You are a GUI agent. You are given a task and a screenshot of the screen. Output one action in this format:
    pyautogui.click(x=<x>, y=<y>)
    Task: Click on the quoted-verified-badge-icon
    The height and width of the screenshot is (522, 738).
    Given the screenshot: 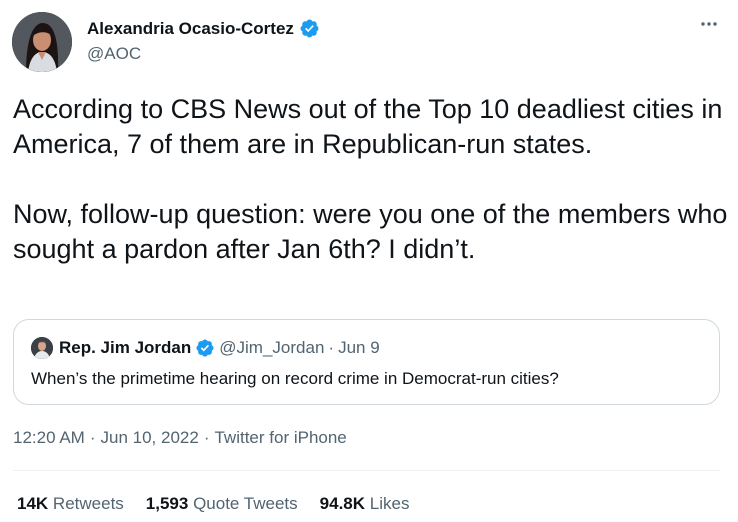 What is the action you would take?
    pyautogui.click(x=205, y=348)
    